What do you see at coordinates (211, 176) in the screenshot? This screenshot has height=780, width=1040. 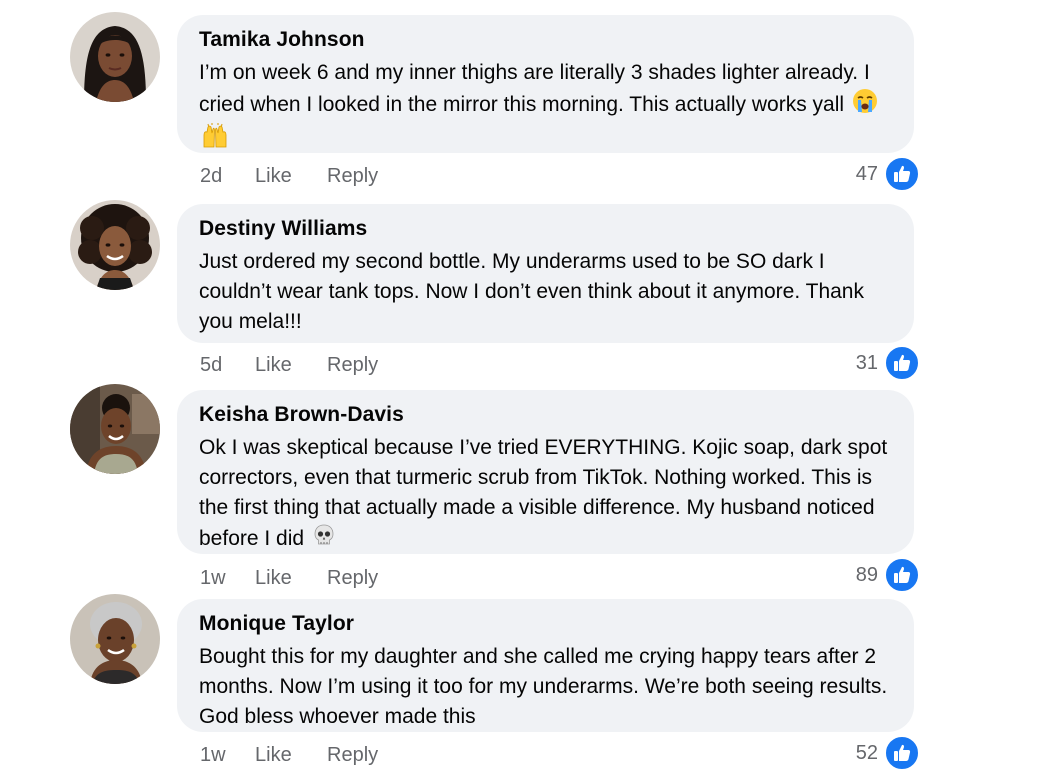 I see `comment-timestamp: 2d` at bounding box center [211, 176].